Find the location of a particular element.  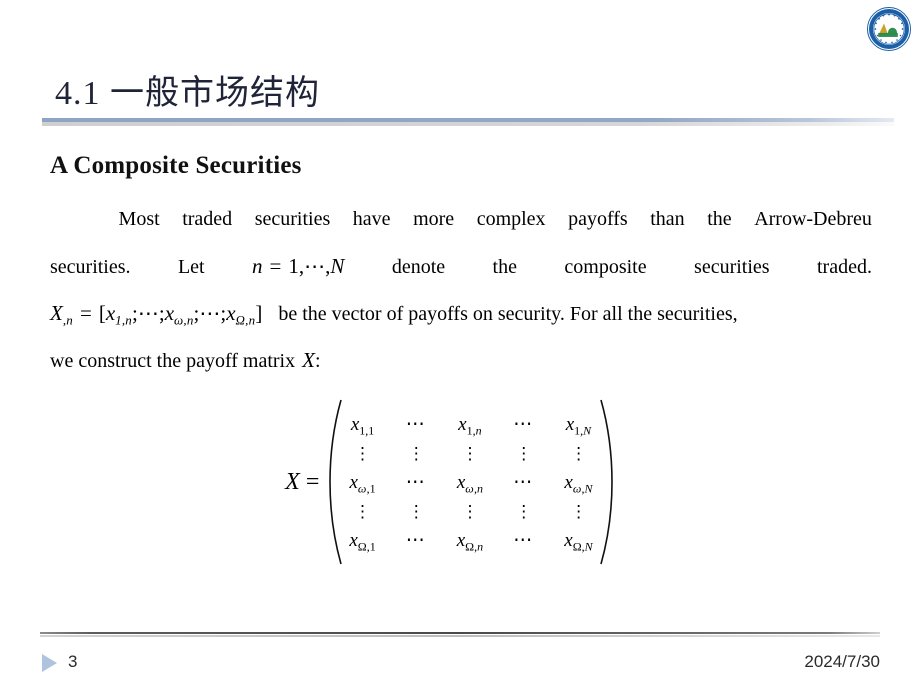

word: Arrow-Debreu is located at coordinates (813, 219).